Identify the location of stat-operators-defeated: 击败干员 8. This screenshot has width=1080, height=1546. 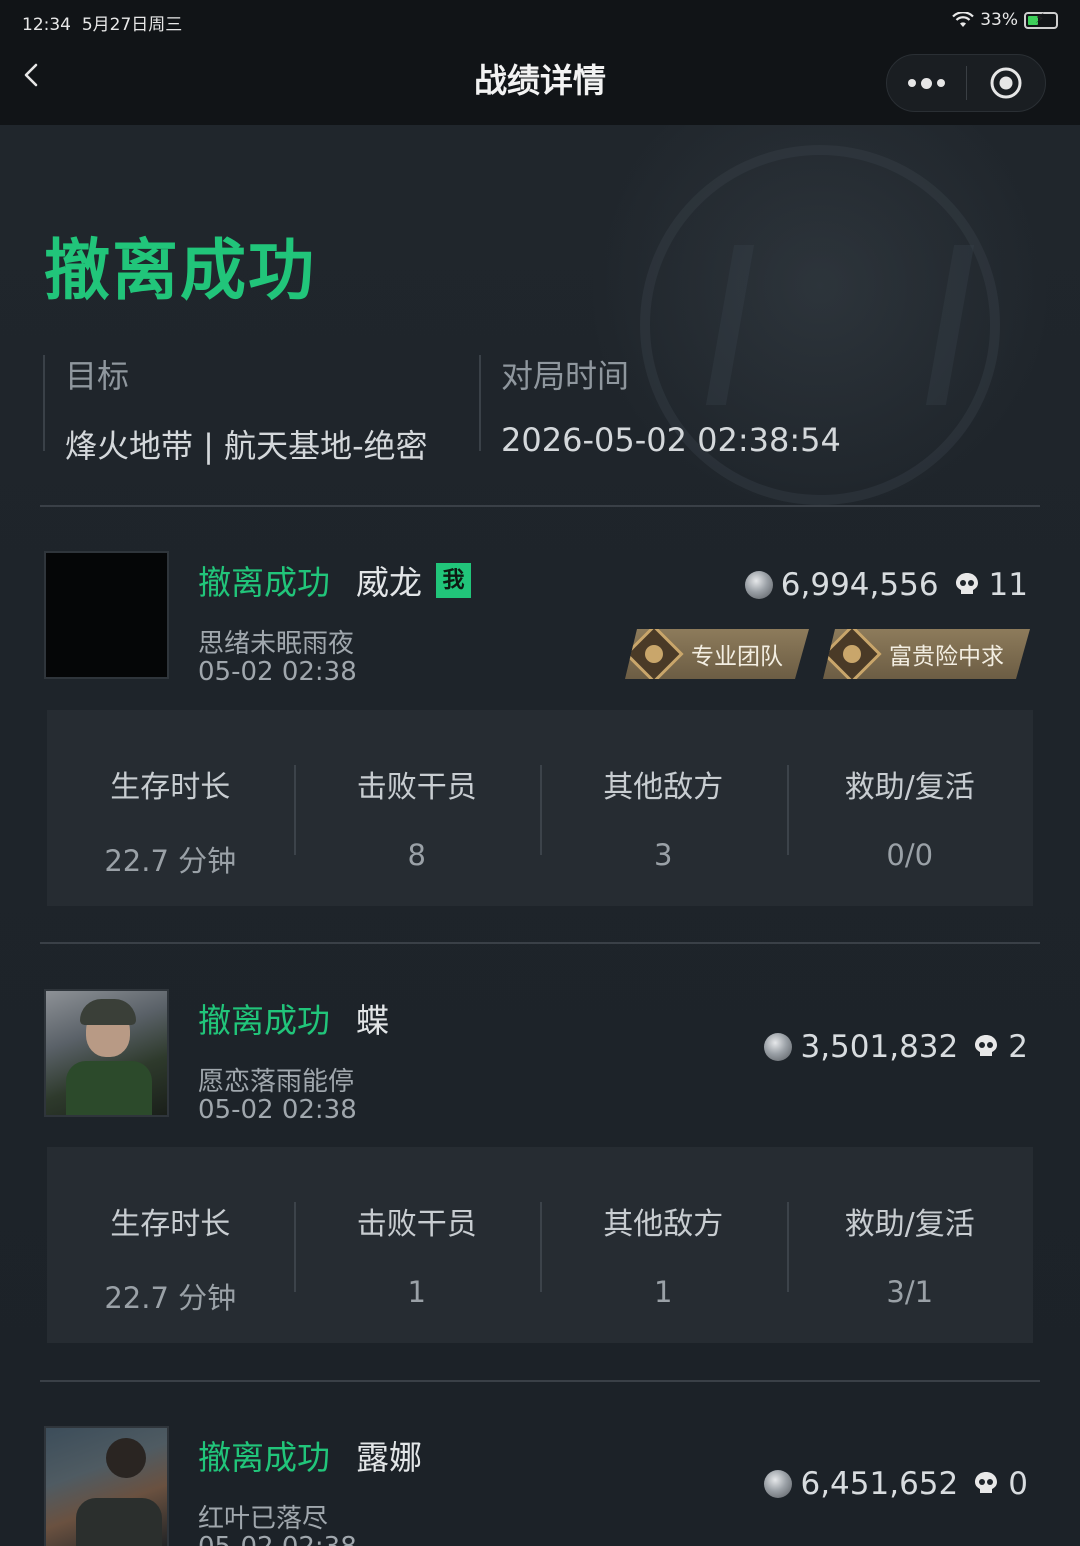
(417, 808).